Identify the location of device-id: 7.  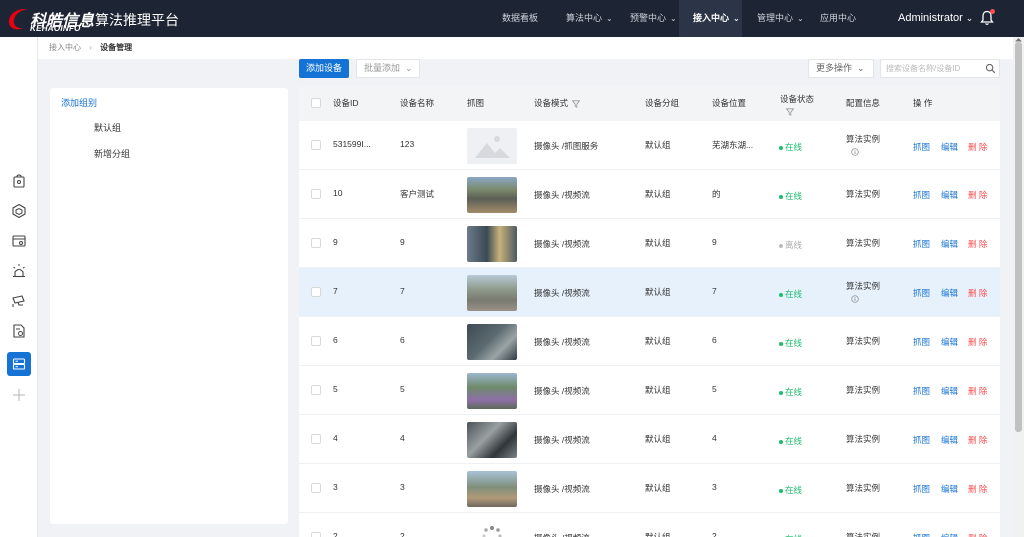
(335, 291).